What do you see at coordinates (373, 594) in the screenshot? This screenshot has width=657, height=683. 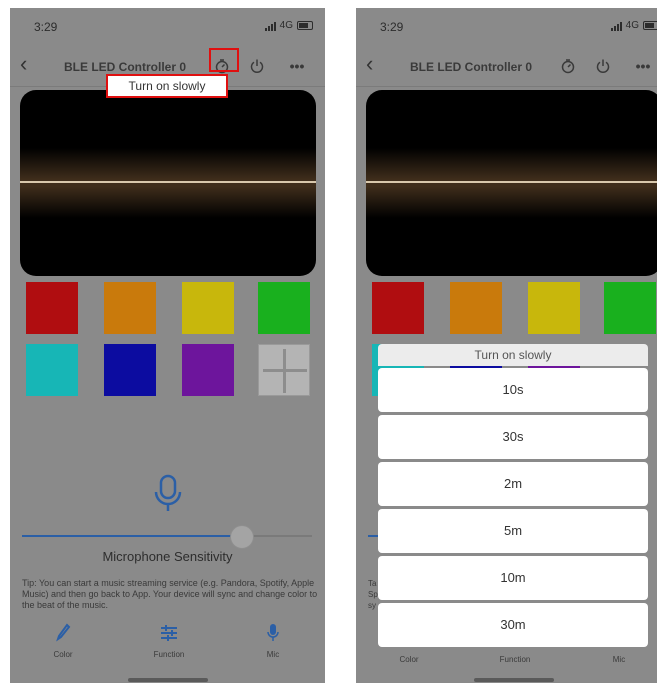 I see `tip-fragment: Sp` at bounding box center [373, 594].